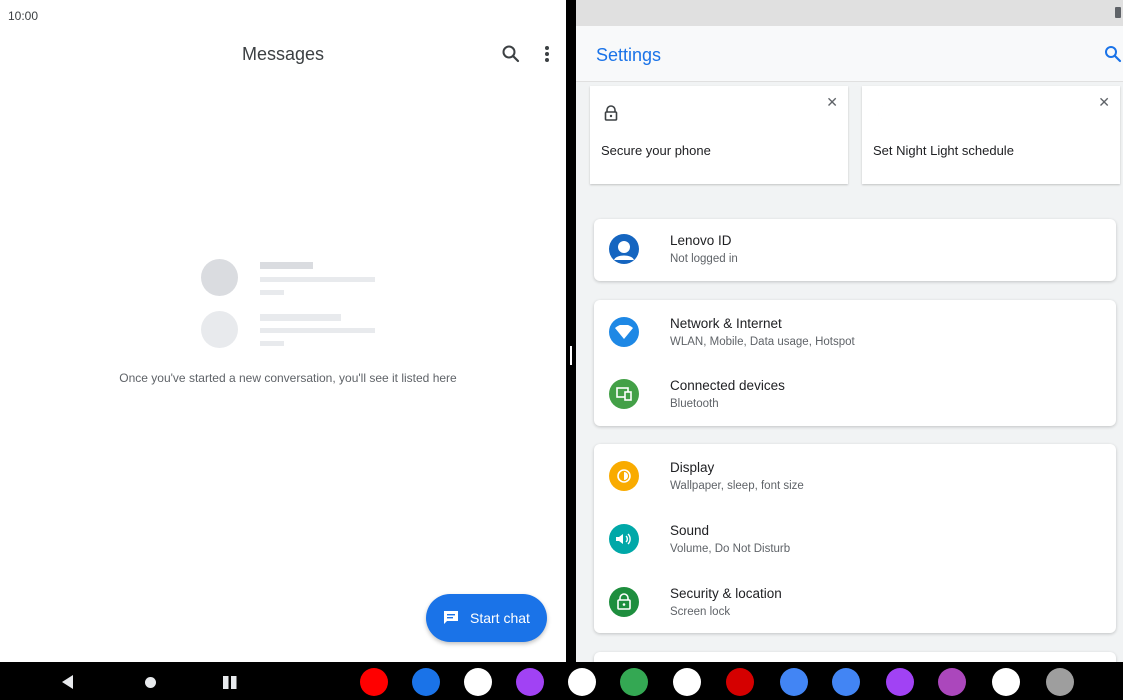 Image resolution: width=1123 pixels, height=700 pixels. I want to click on settings-item-sound: Sound Volume, Do Not Disturb, so click(855, 540).